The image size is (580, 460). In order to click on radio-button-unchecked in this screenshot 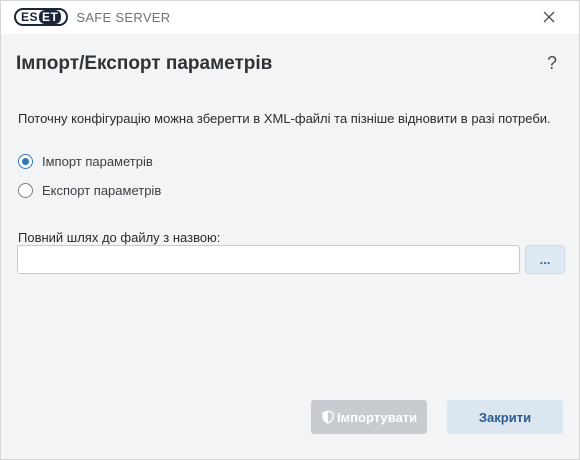, I will do `click(25, 190)`.